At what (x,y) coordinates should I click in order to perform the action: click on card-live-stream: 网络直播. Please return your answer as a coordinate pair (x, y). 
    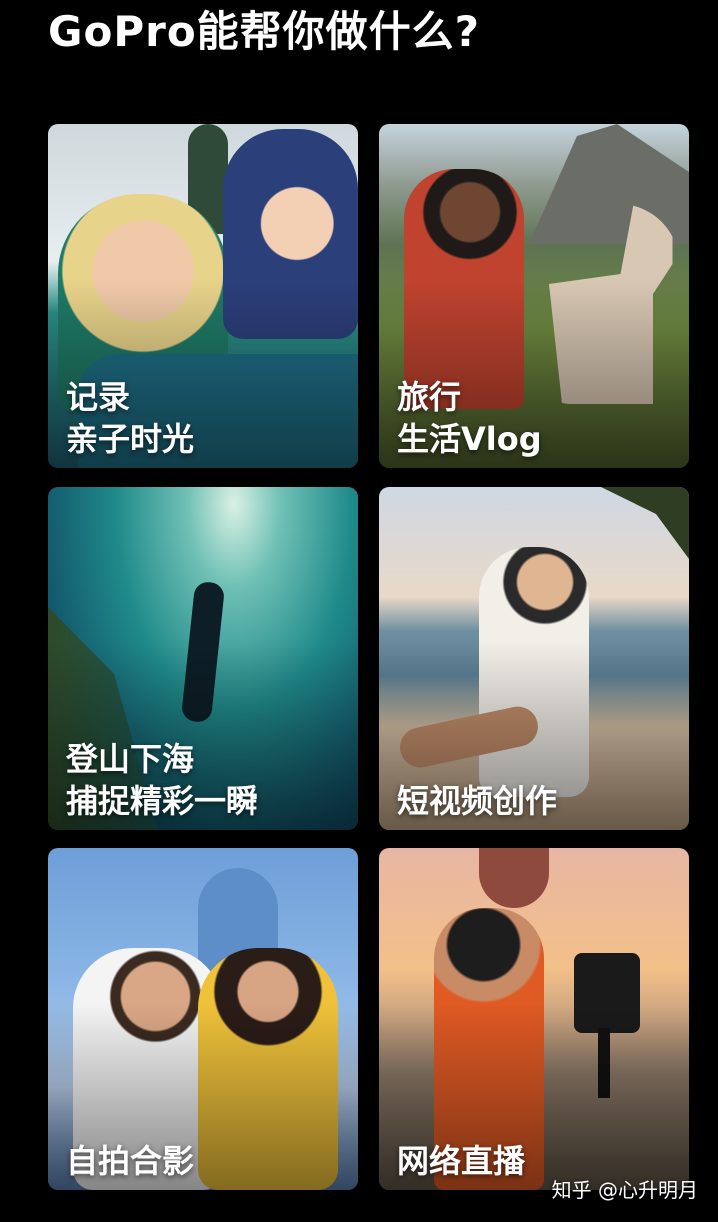
    Looking at the image, I should click on (534, 1019).